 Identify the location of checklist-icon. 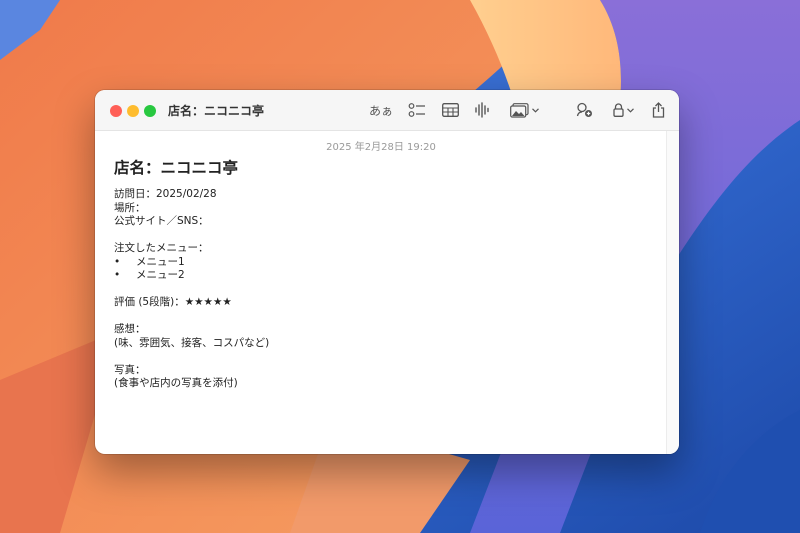
(417, 110).